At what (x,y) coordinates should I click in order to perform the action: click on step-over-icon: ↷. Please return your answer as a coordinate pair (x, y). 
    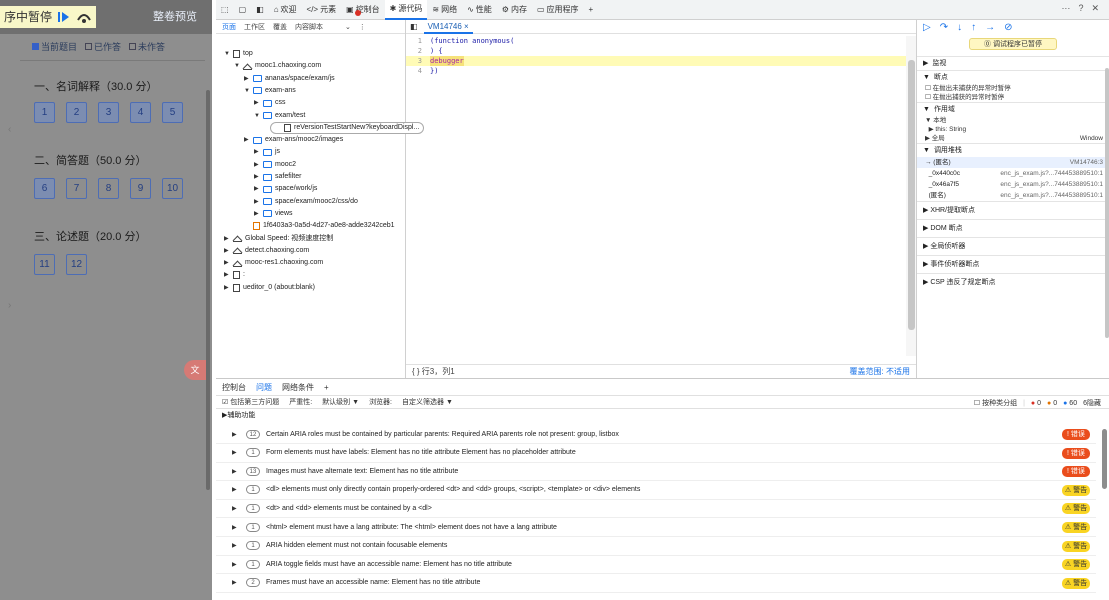
    Looking at the image, I should click on (944, 27).